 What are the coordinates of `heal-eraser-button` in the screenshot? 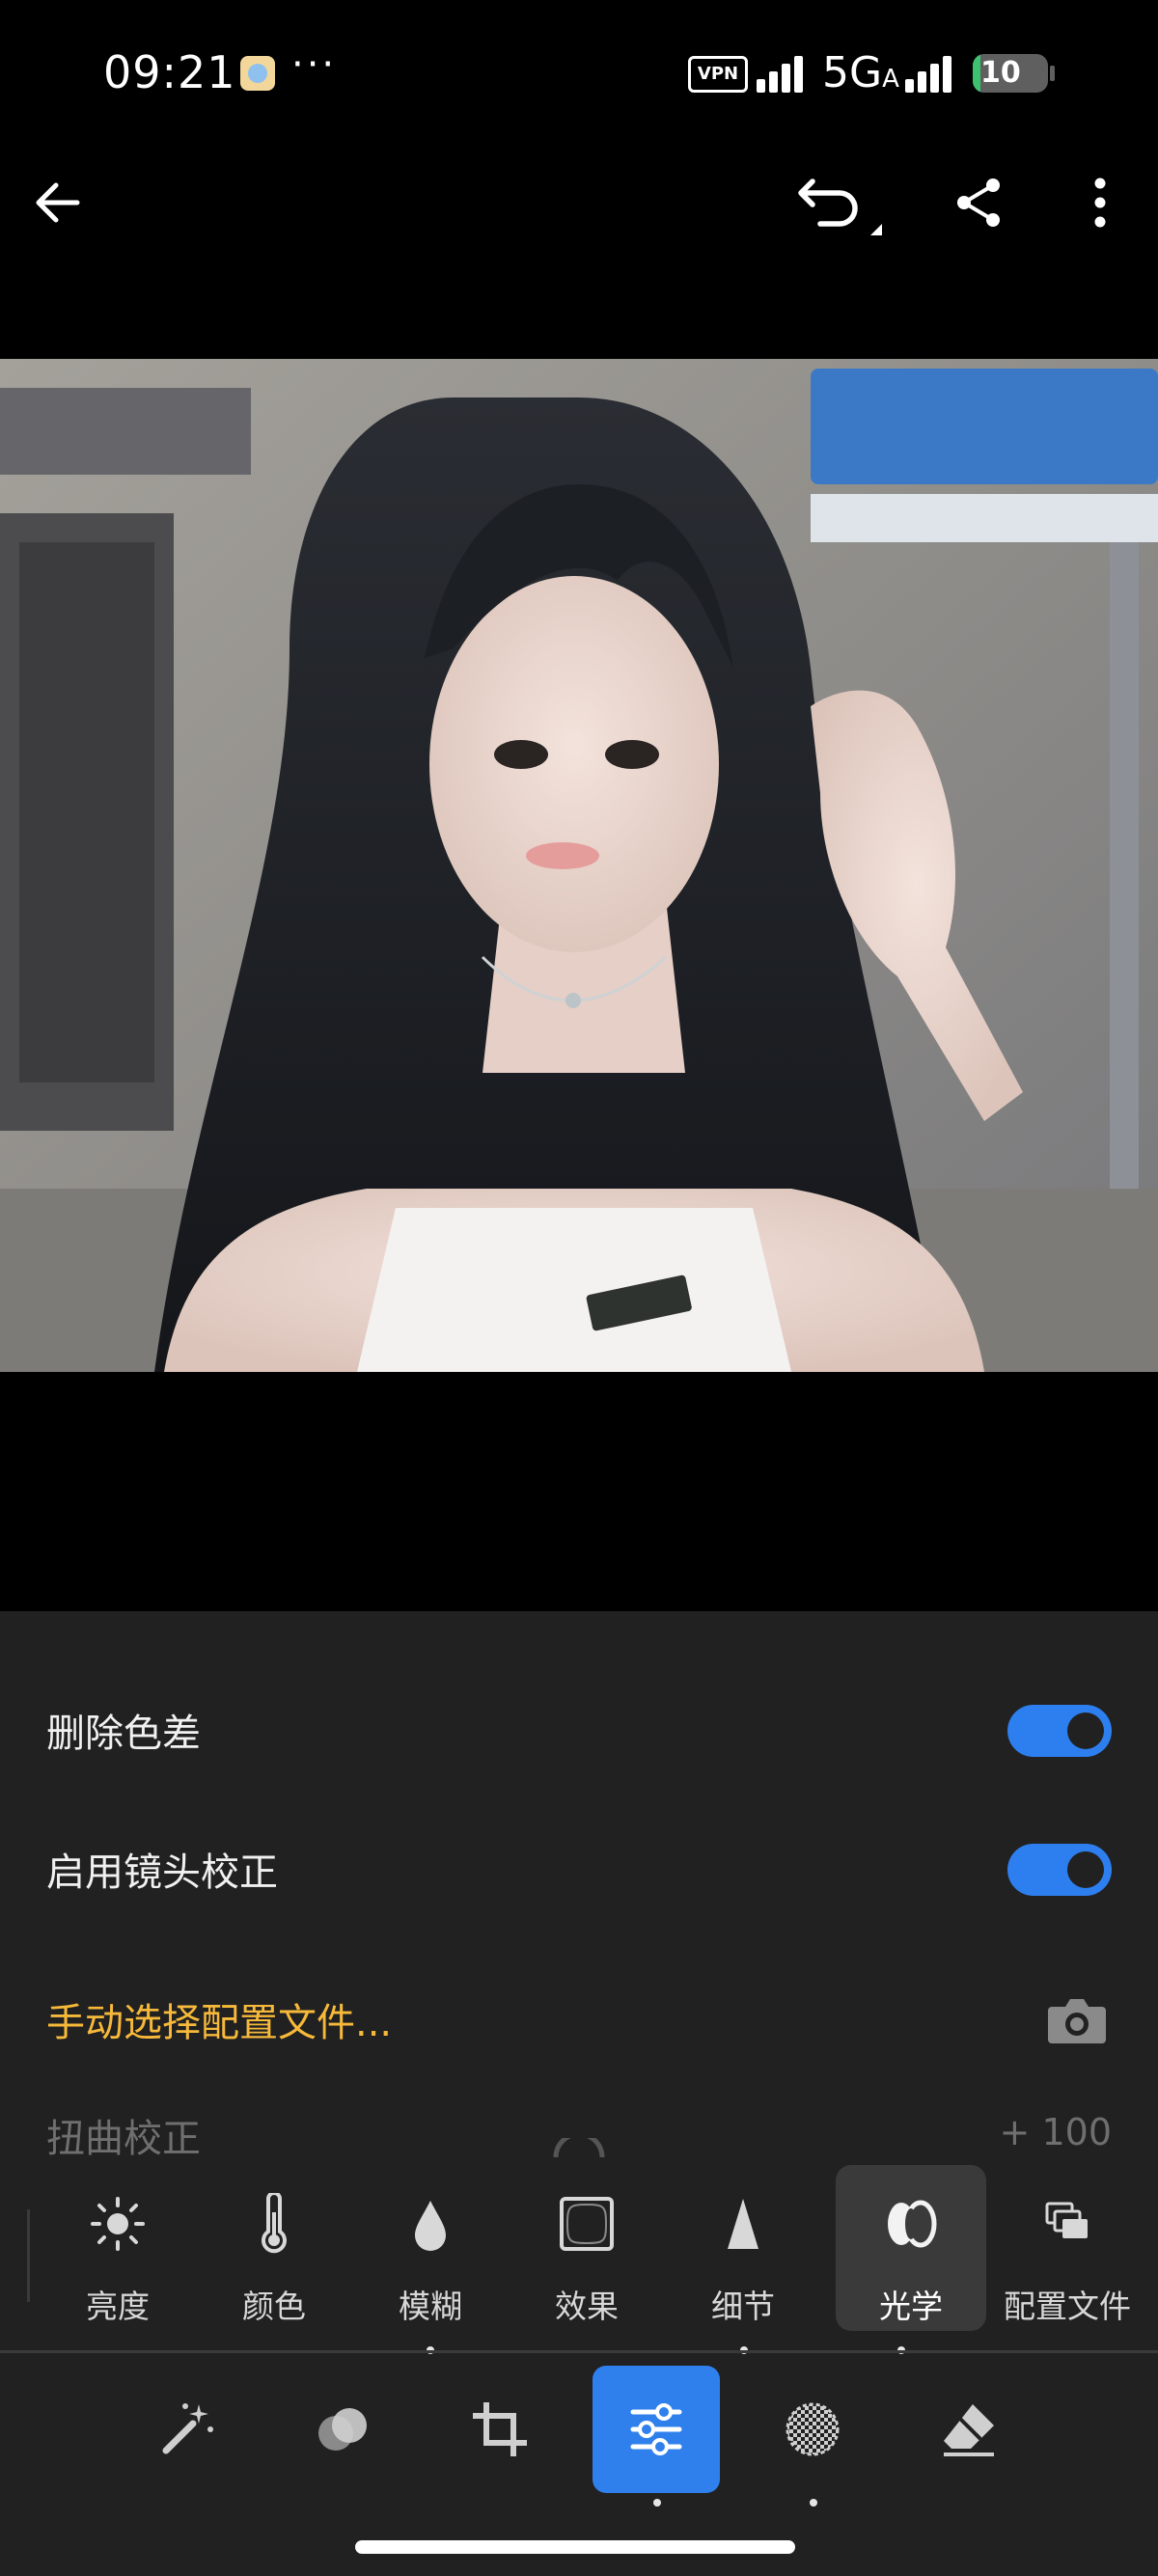 It's located at (969, 2430).